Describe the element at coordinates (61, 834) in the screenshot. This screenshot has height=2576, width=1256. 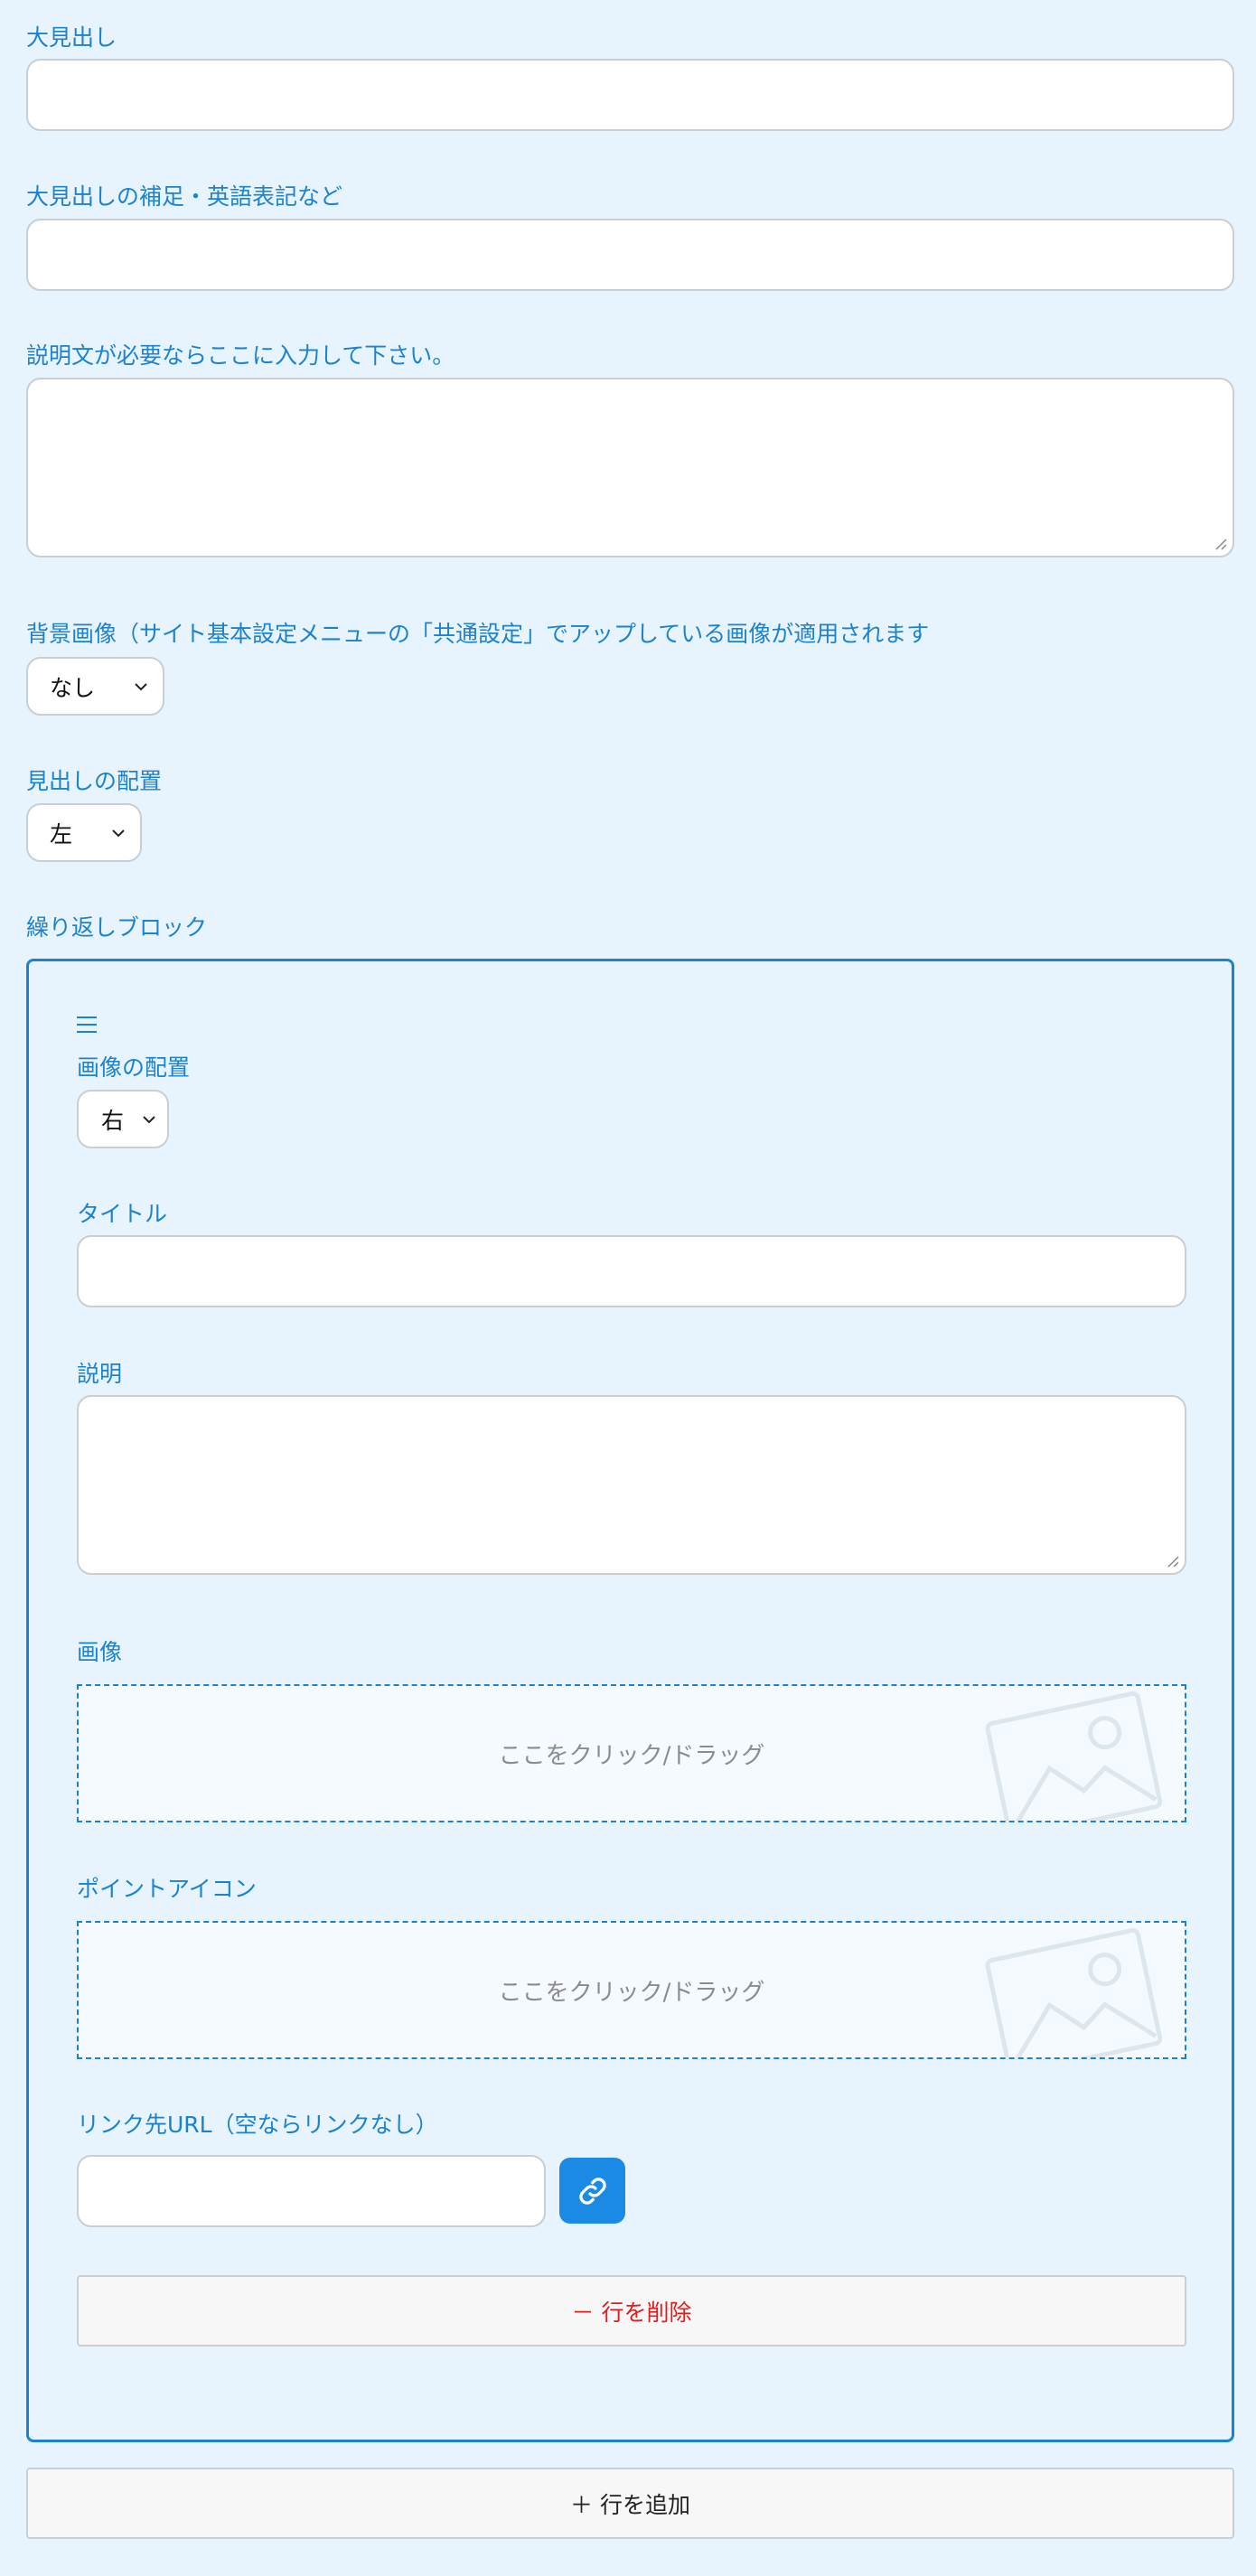
I see `heading-align-select-value: 左` at that location.